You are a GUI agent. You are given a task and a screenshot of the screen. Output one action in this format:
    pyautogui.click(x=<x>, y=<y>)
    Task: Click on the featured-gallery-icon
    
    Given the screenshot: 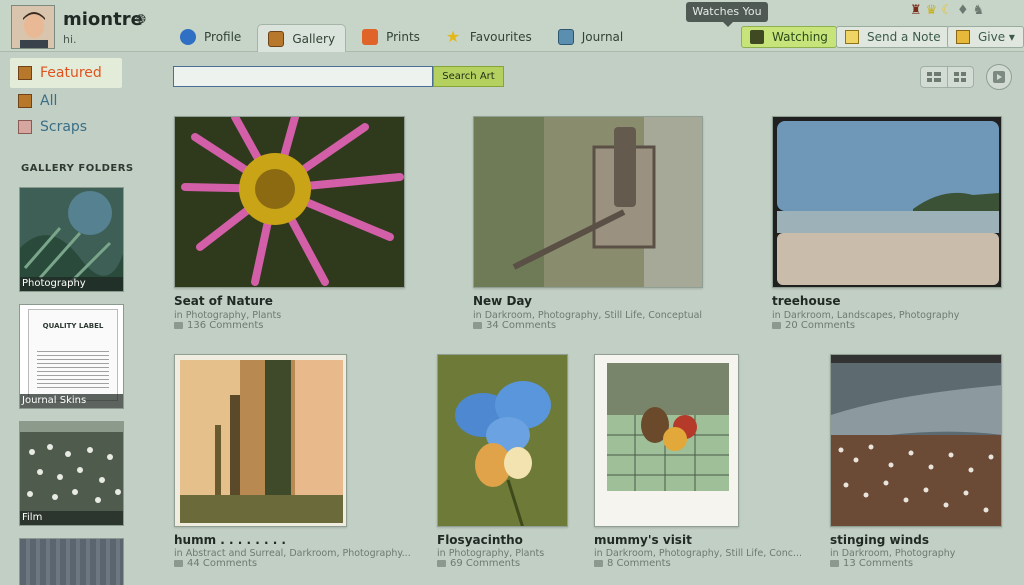 What is the action you would take?
    pyautogui.click(x=25, y=73)
    